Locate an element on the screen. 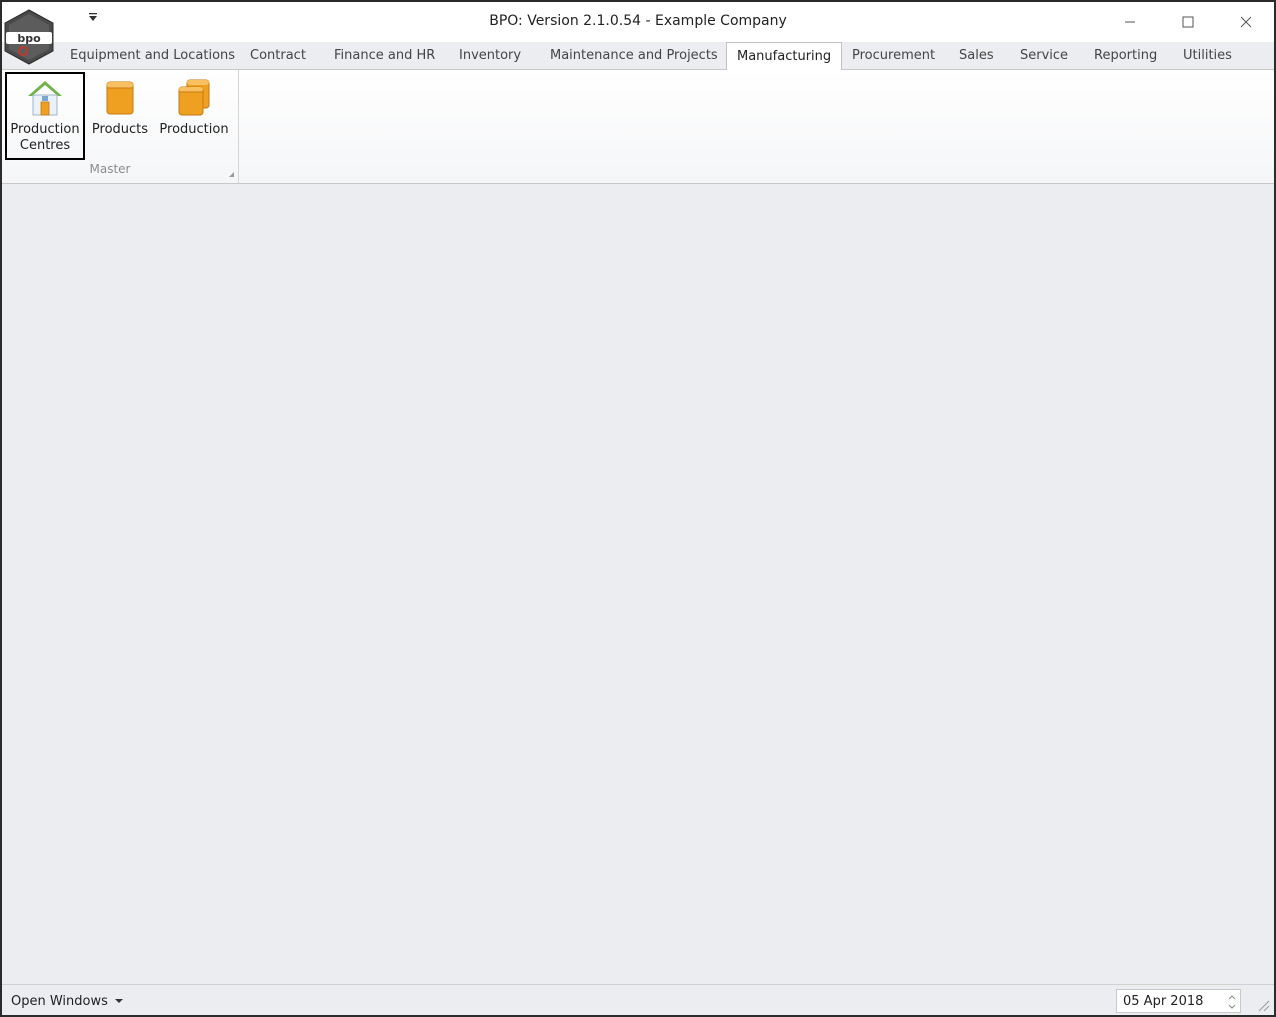  window-title: BPO: Version 2.1.0.54 - Example Company is located at coordinates (638, 21).